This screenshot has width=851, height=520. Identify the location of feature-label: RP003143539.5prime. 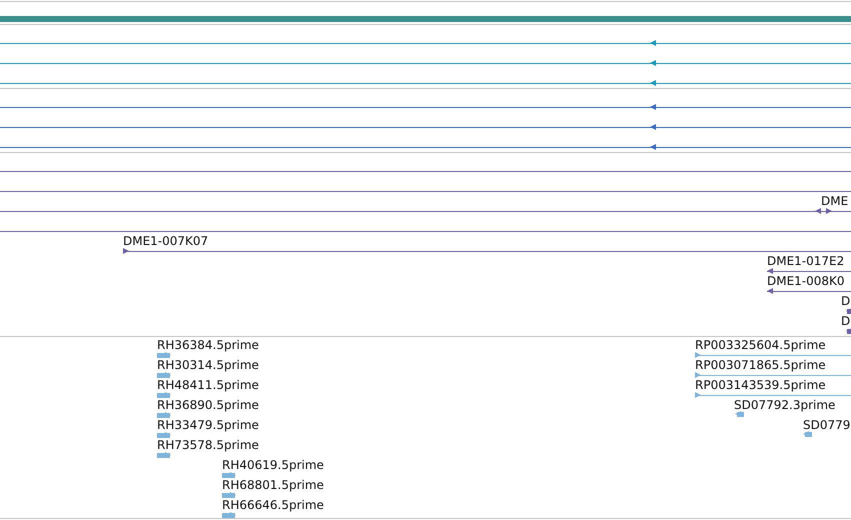
(760, 385).